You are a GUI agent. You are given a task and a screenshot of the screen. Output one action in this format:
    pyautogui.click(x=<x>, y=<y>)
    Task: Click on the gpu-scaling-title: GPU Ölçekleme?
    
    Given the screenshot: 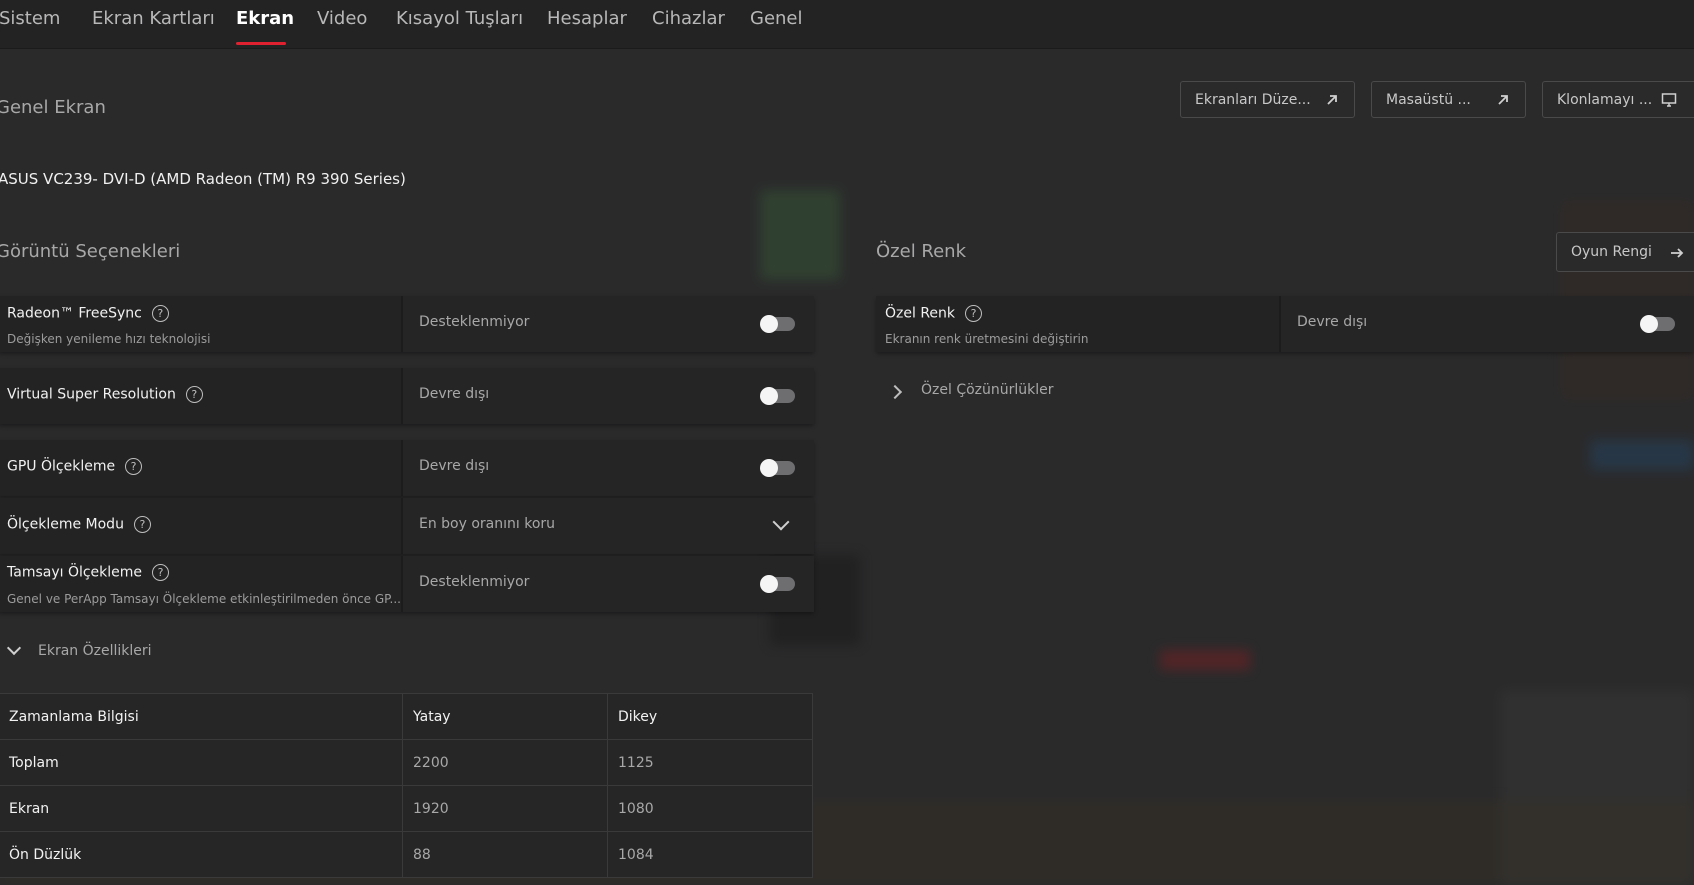 What is the action you would take?
    pyautogui.click(x=75, y=466)
    